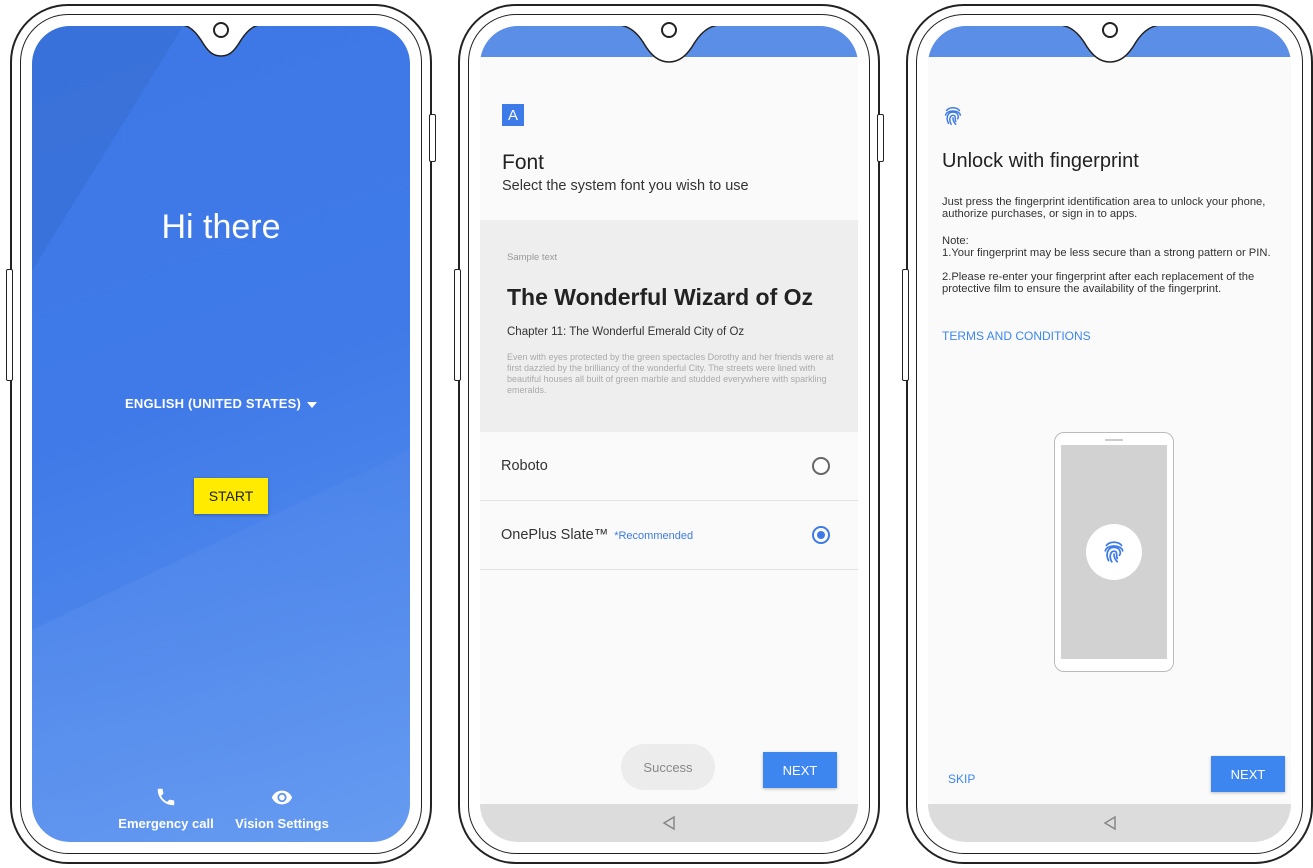  What do you see at coordinates (1016, 336) in the screenshot?
I see `terms-link: TERMS AND CONDITIONS` at bounding box center [1016, 336].